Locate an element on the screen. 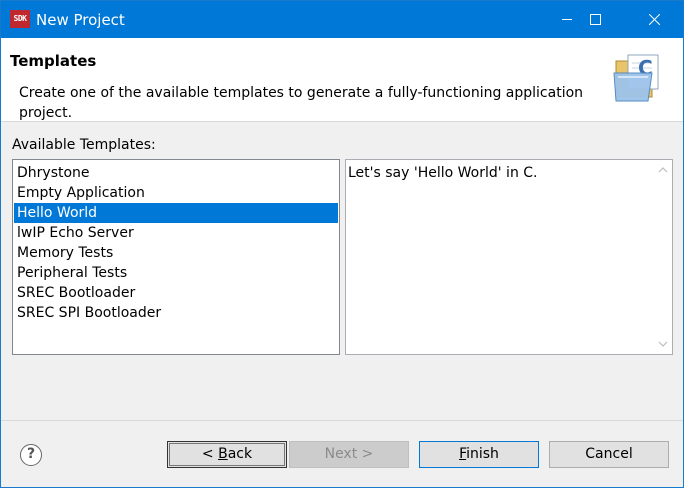  cancel-button: Cancel is located at coordinates (609, 454).